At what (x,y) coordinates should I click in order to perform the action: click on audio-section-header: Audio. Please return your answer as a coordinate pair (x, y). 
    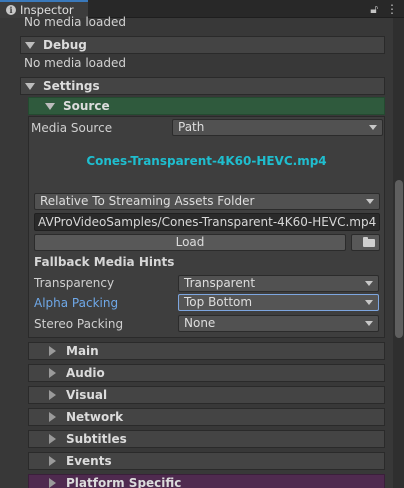
    Looking at the image, I should click on (206, 373).